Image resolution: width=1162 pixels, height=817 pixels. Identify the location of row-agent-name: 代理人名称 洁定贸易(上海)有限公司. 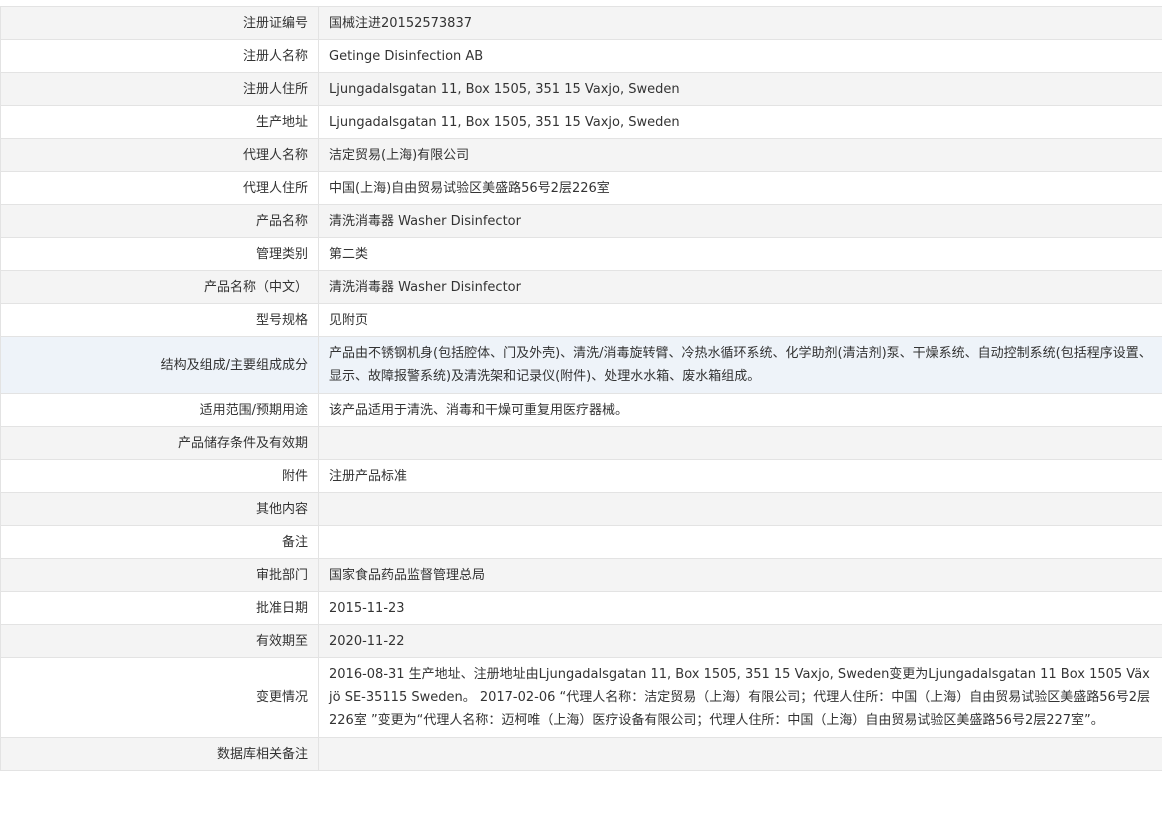
(581, 155).